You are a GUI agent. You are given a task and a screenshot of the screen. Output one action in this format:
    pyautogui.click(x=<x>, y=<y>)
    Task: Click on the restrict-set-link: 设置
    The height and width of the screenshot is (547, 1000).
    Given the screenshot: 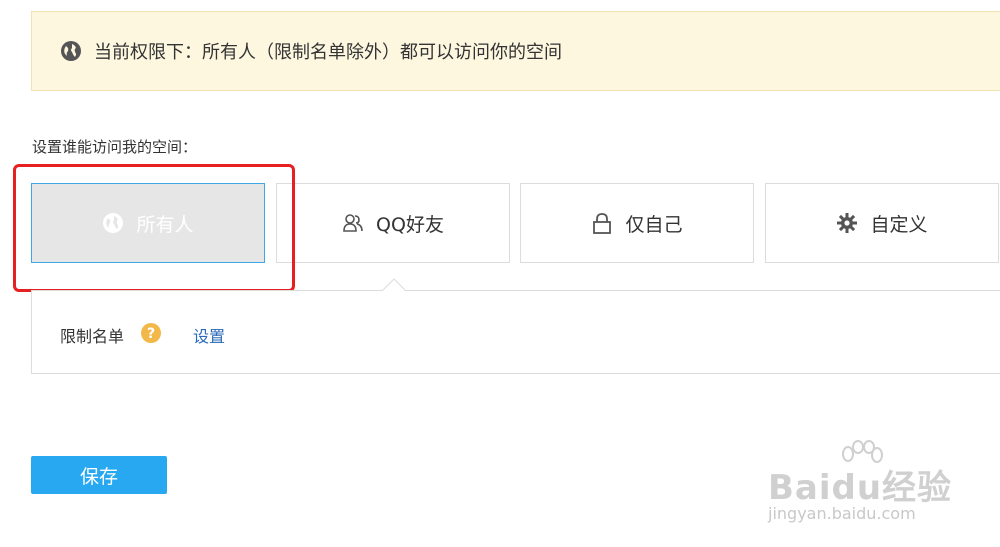 What is the action you would take?
    pyautogui.click(x=209, y=335)
    